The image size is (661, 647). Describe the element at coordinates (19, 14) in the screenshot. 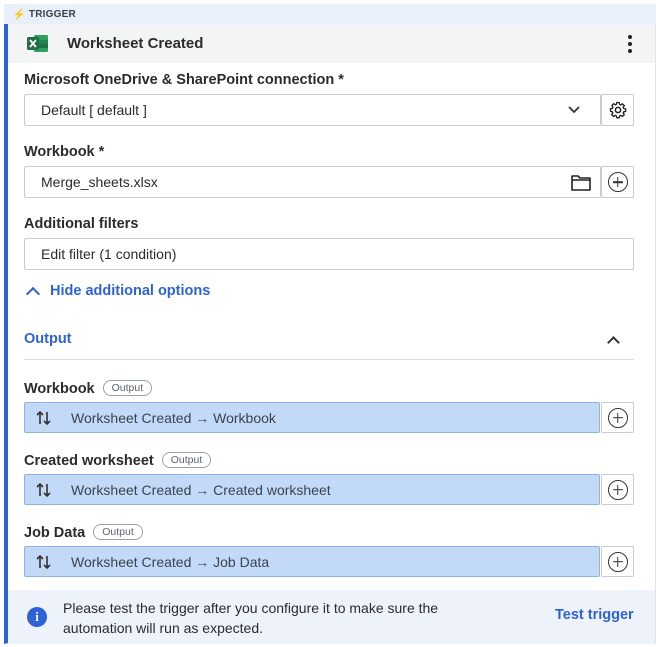

I see `lightning-icon: ⚡` at that location.